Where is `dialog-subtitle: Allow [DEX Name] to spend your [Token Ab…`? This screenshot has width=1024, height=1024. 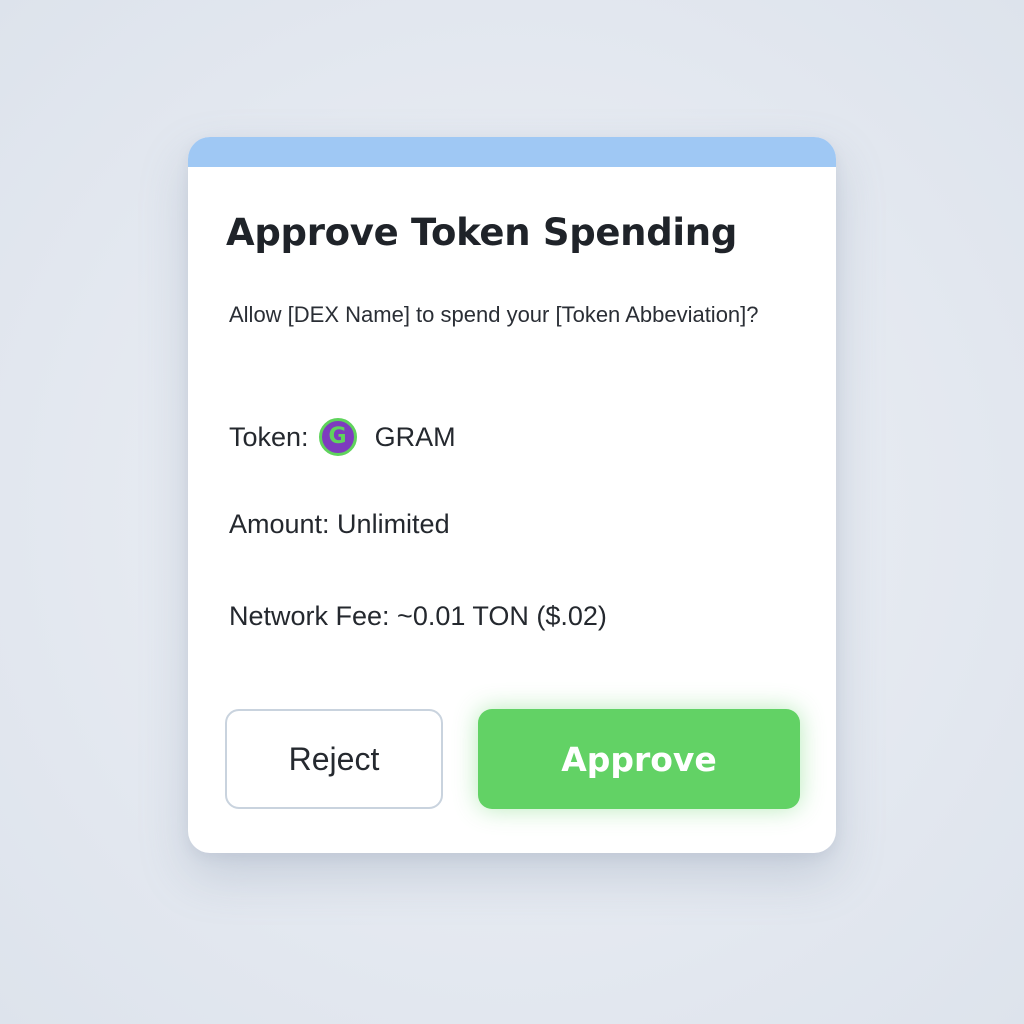 dialog-subtitle: Allow [DEX Name] to spend your [Token Ab… is located at coordinates (494, 314).